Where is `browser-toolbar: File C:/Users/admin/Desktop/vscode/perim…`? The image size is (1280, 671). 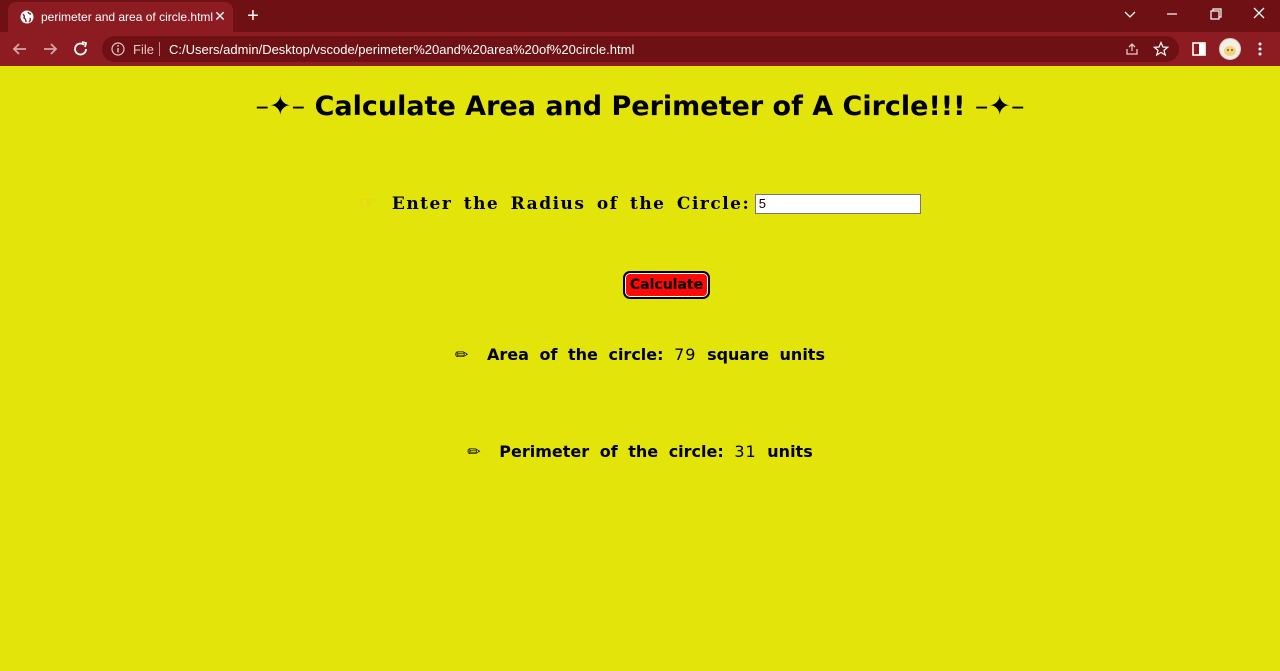 browser-toolbar: File C:/Users/admin/Desktop/vscode/perim… is located at coordinates (640, 49).